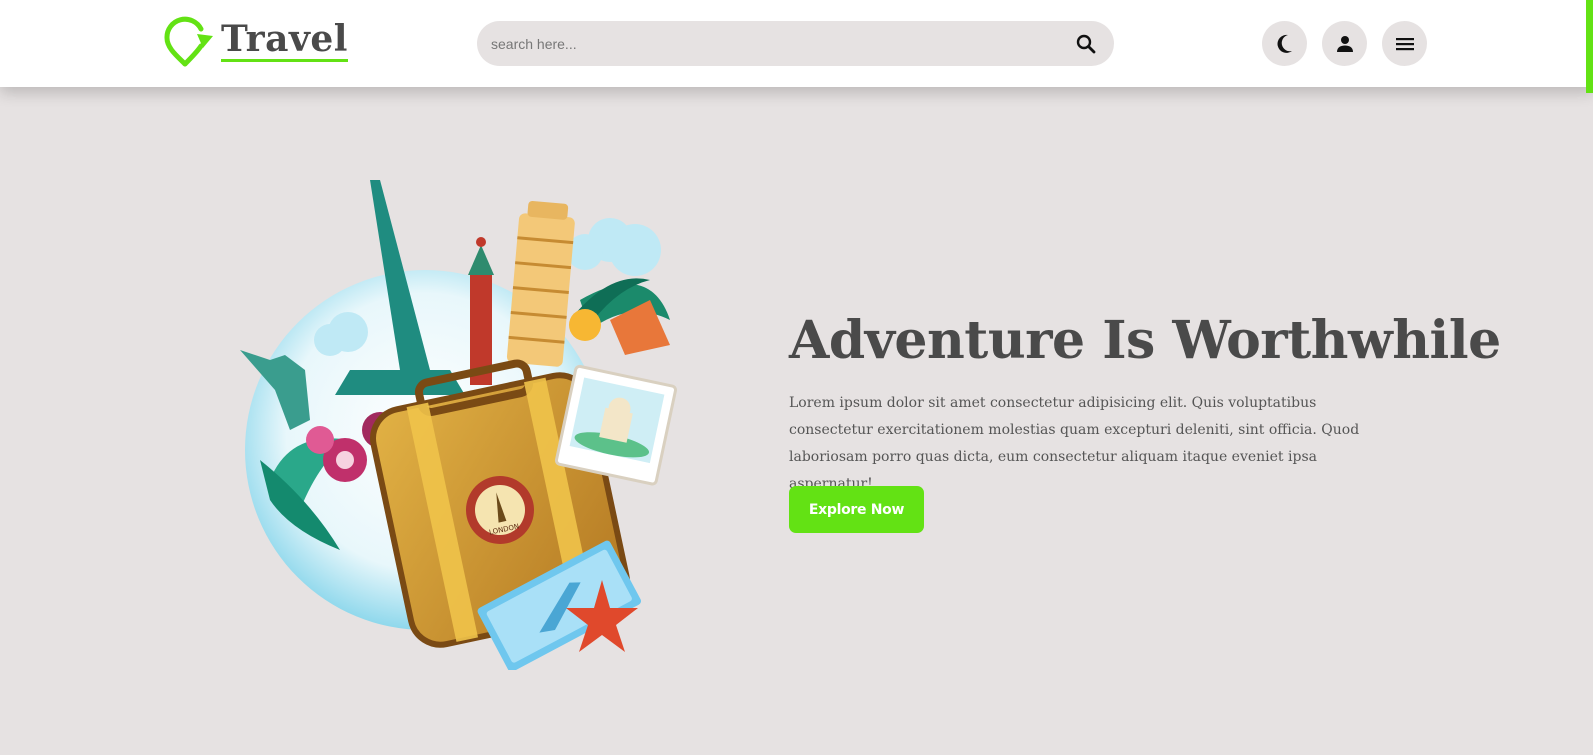 The image size is (1593, 755). I want to click on menu-icon, so click(1404, 43).